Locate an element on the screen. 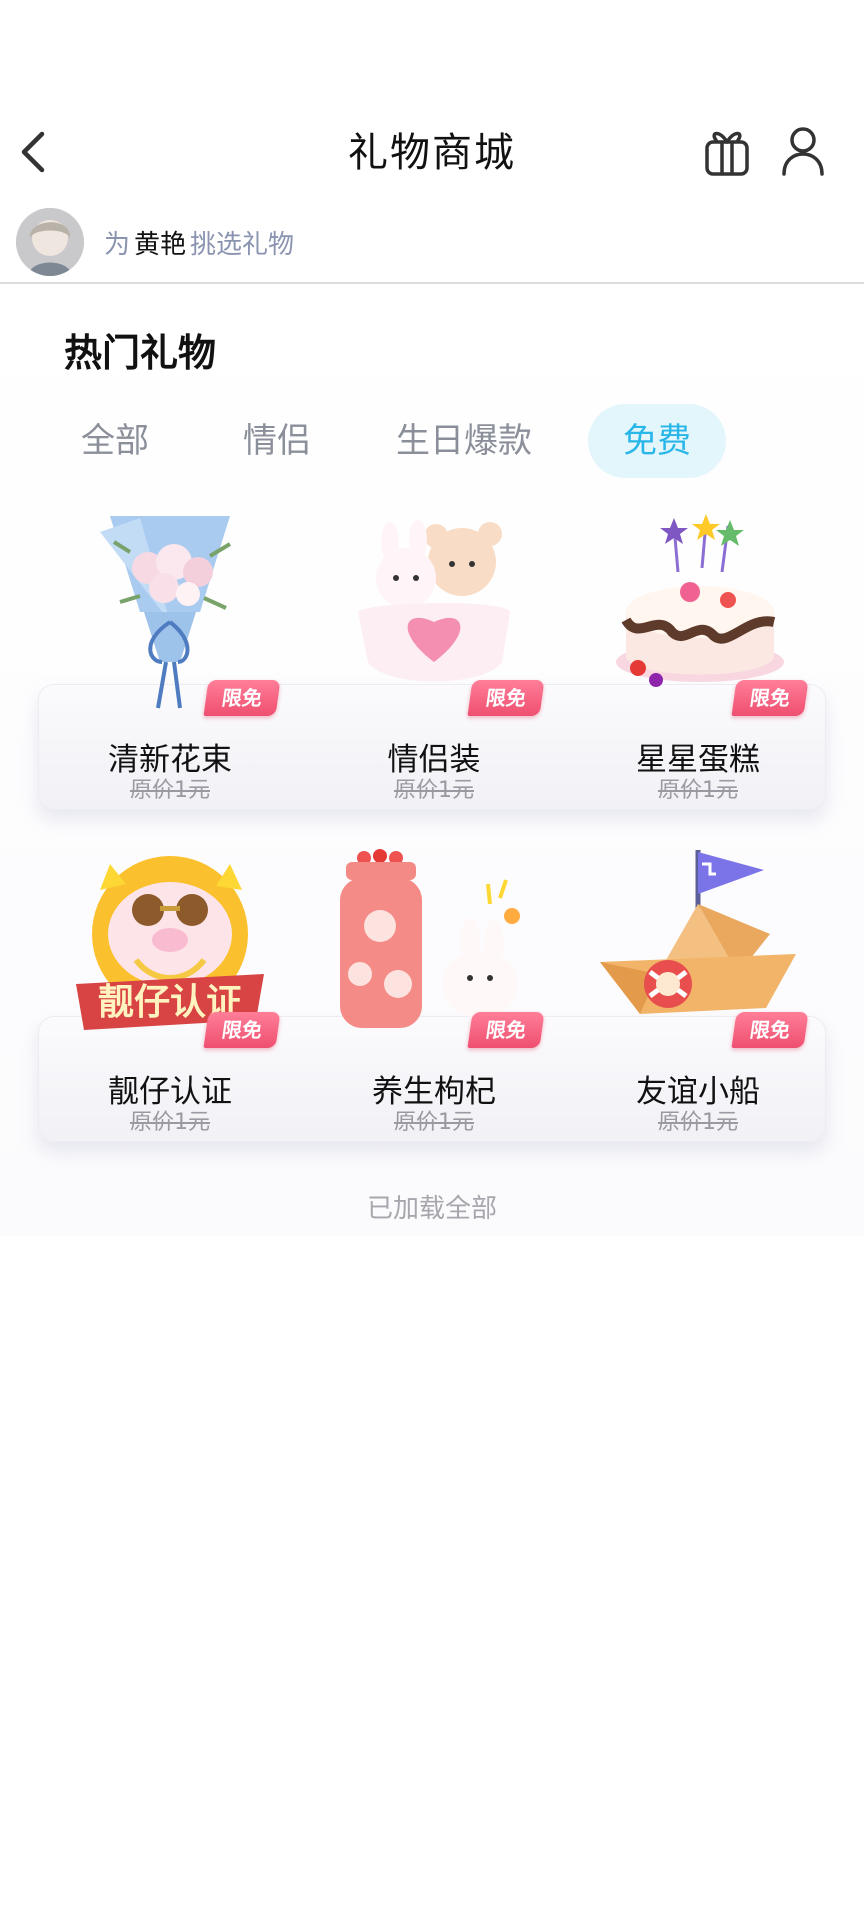 This screenshot has width=864, height=1920. tab-couple: 情侣 is located at coordinates (277, 441).